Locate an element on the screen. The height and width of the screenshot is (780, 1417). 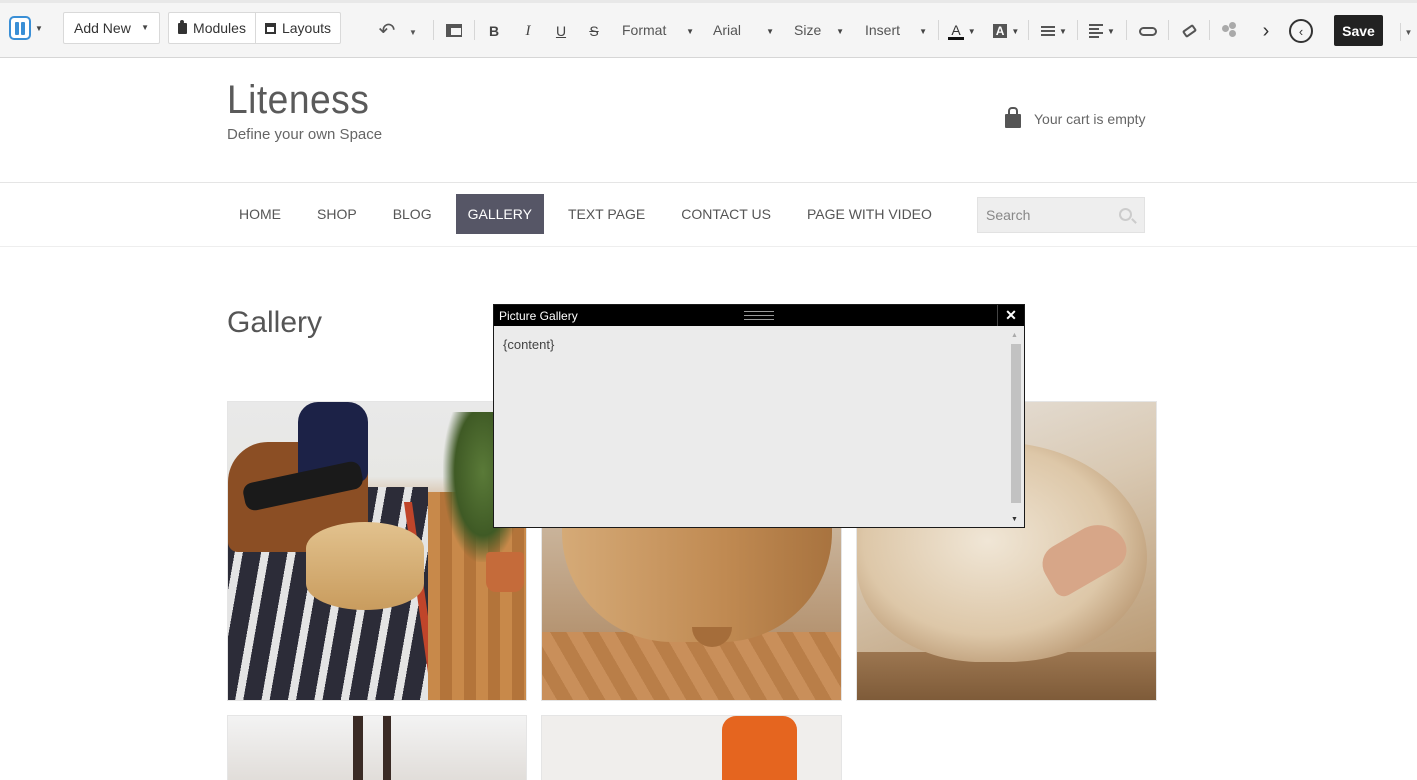
link-button is located at coordinates (1148, 31).